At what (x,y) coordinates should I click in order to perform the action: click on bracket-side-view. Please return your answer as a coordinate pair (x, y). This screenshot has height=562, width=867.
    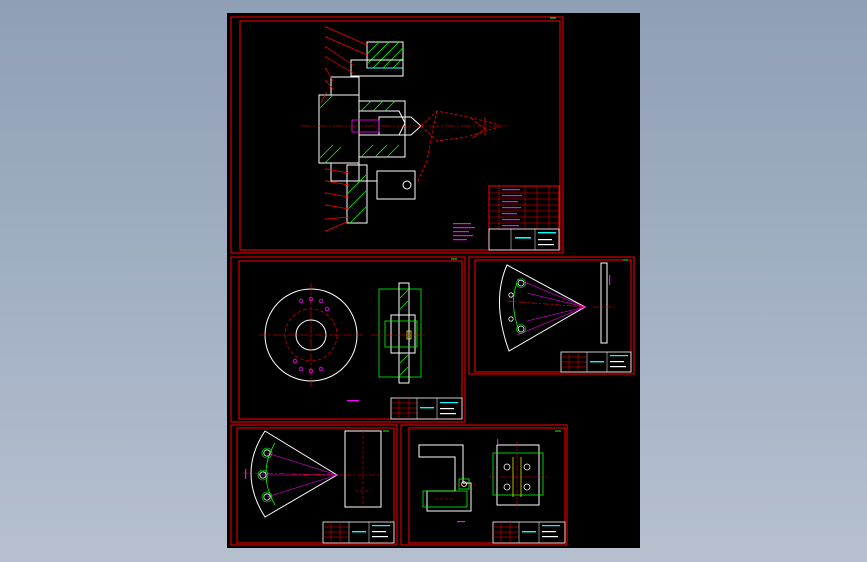
    Looking at the image, I should click on (518, 474).